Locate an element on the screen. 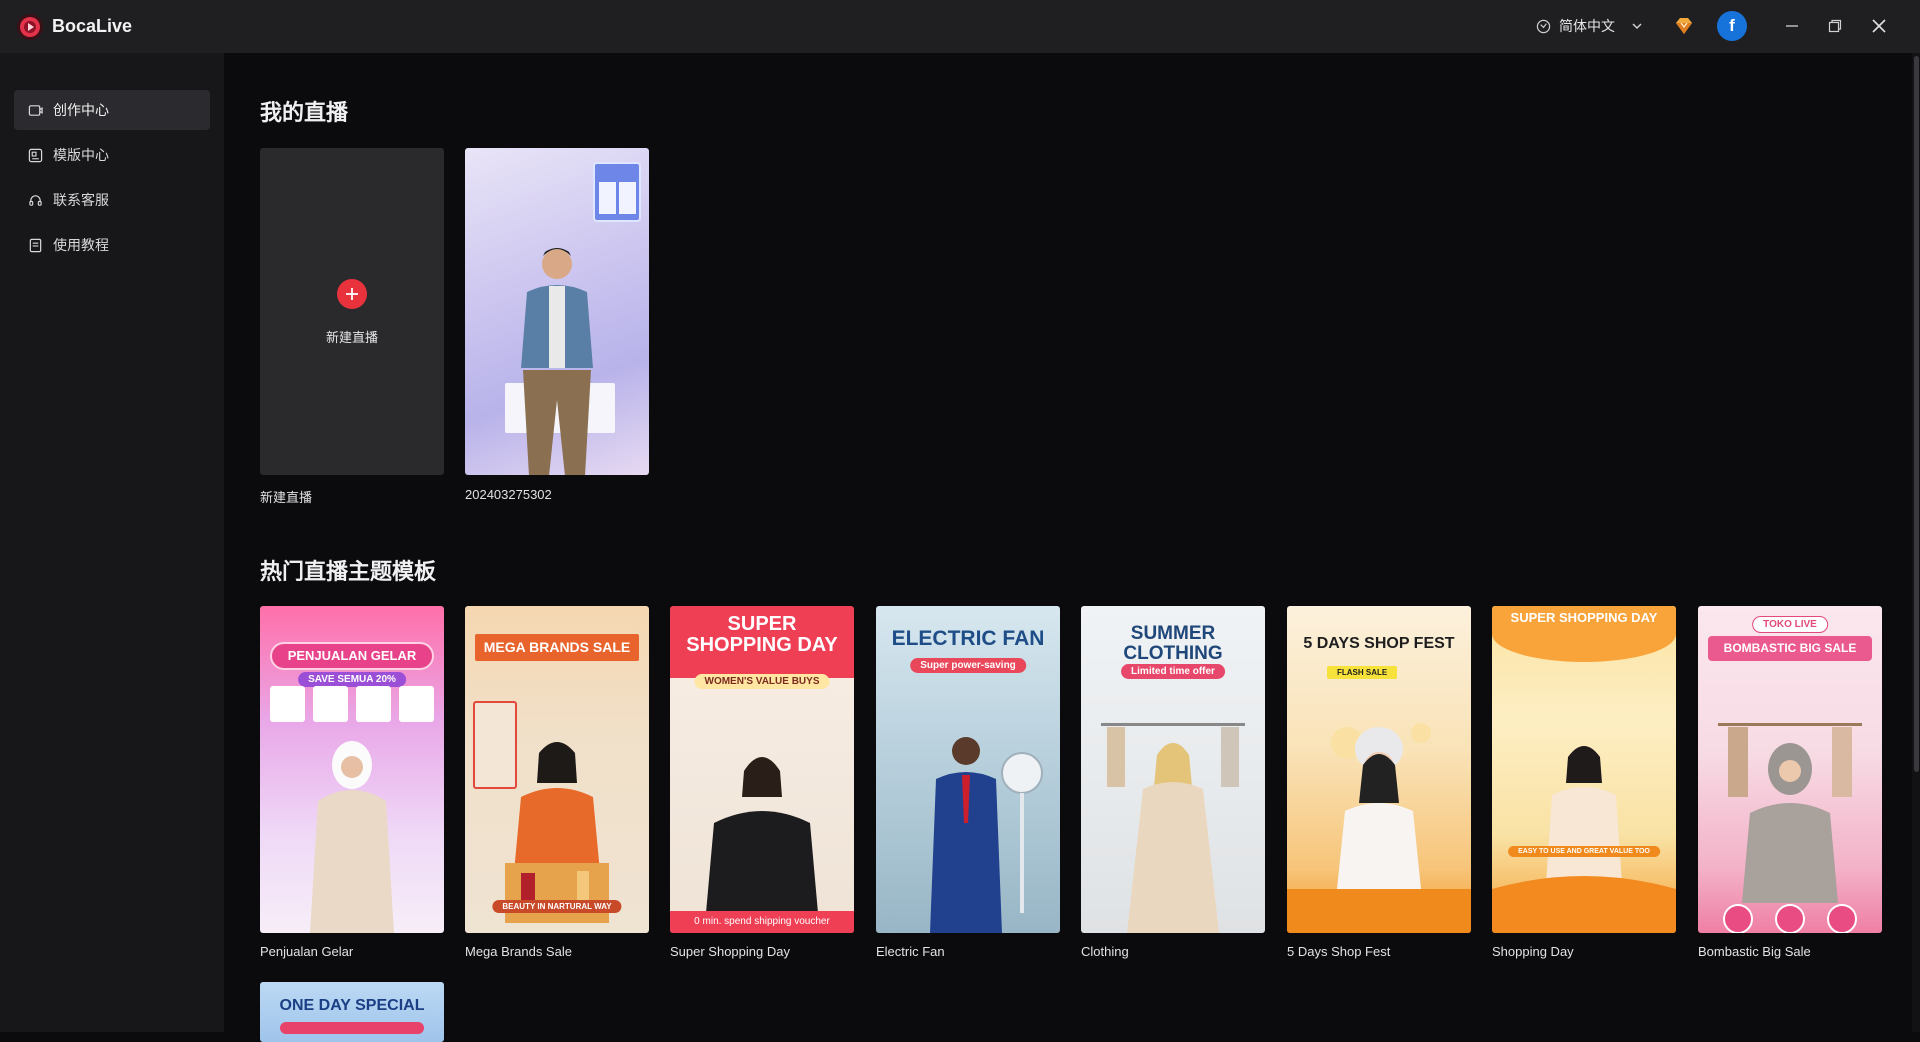 Image resolution: width=1920 pixels, height=1042 pixels. template-sub: WOMEN'S VALUE BUYS is located at coordinates (762, 681).